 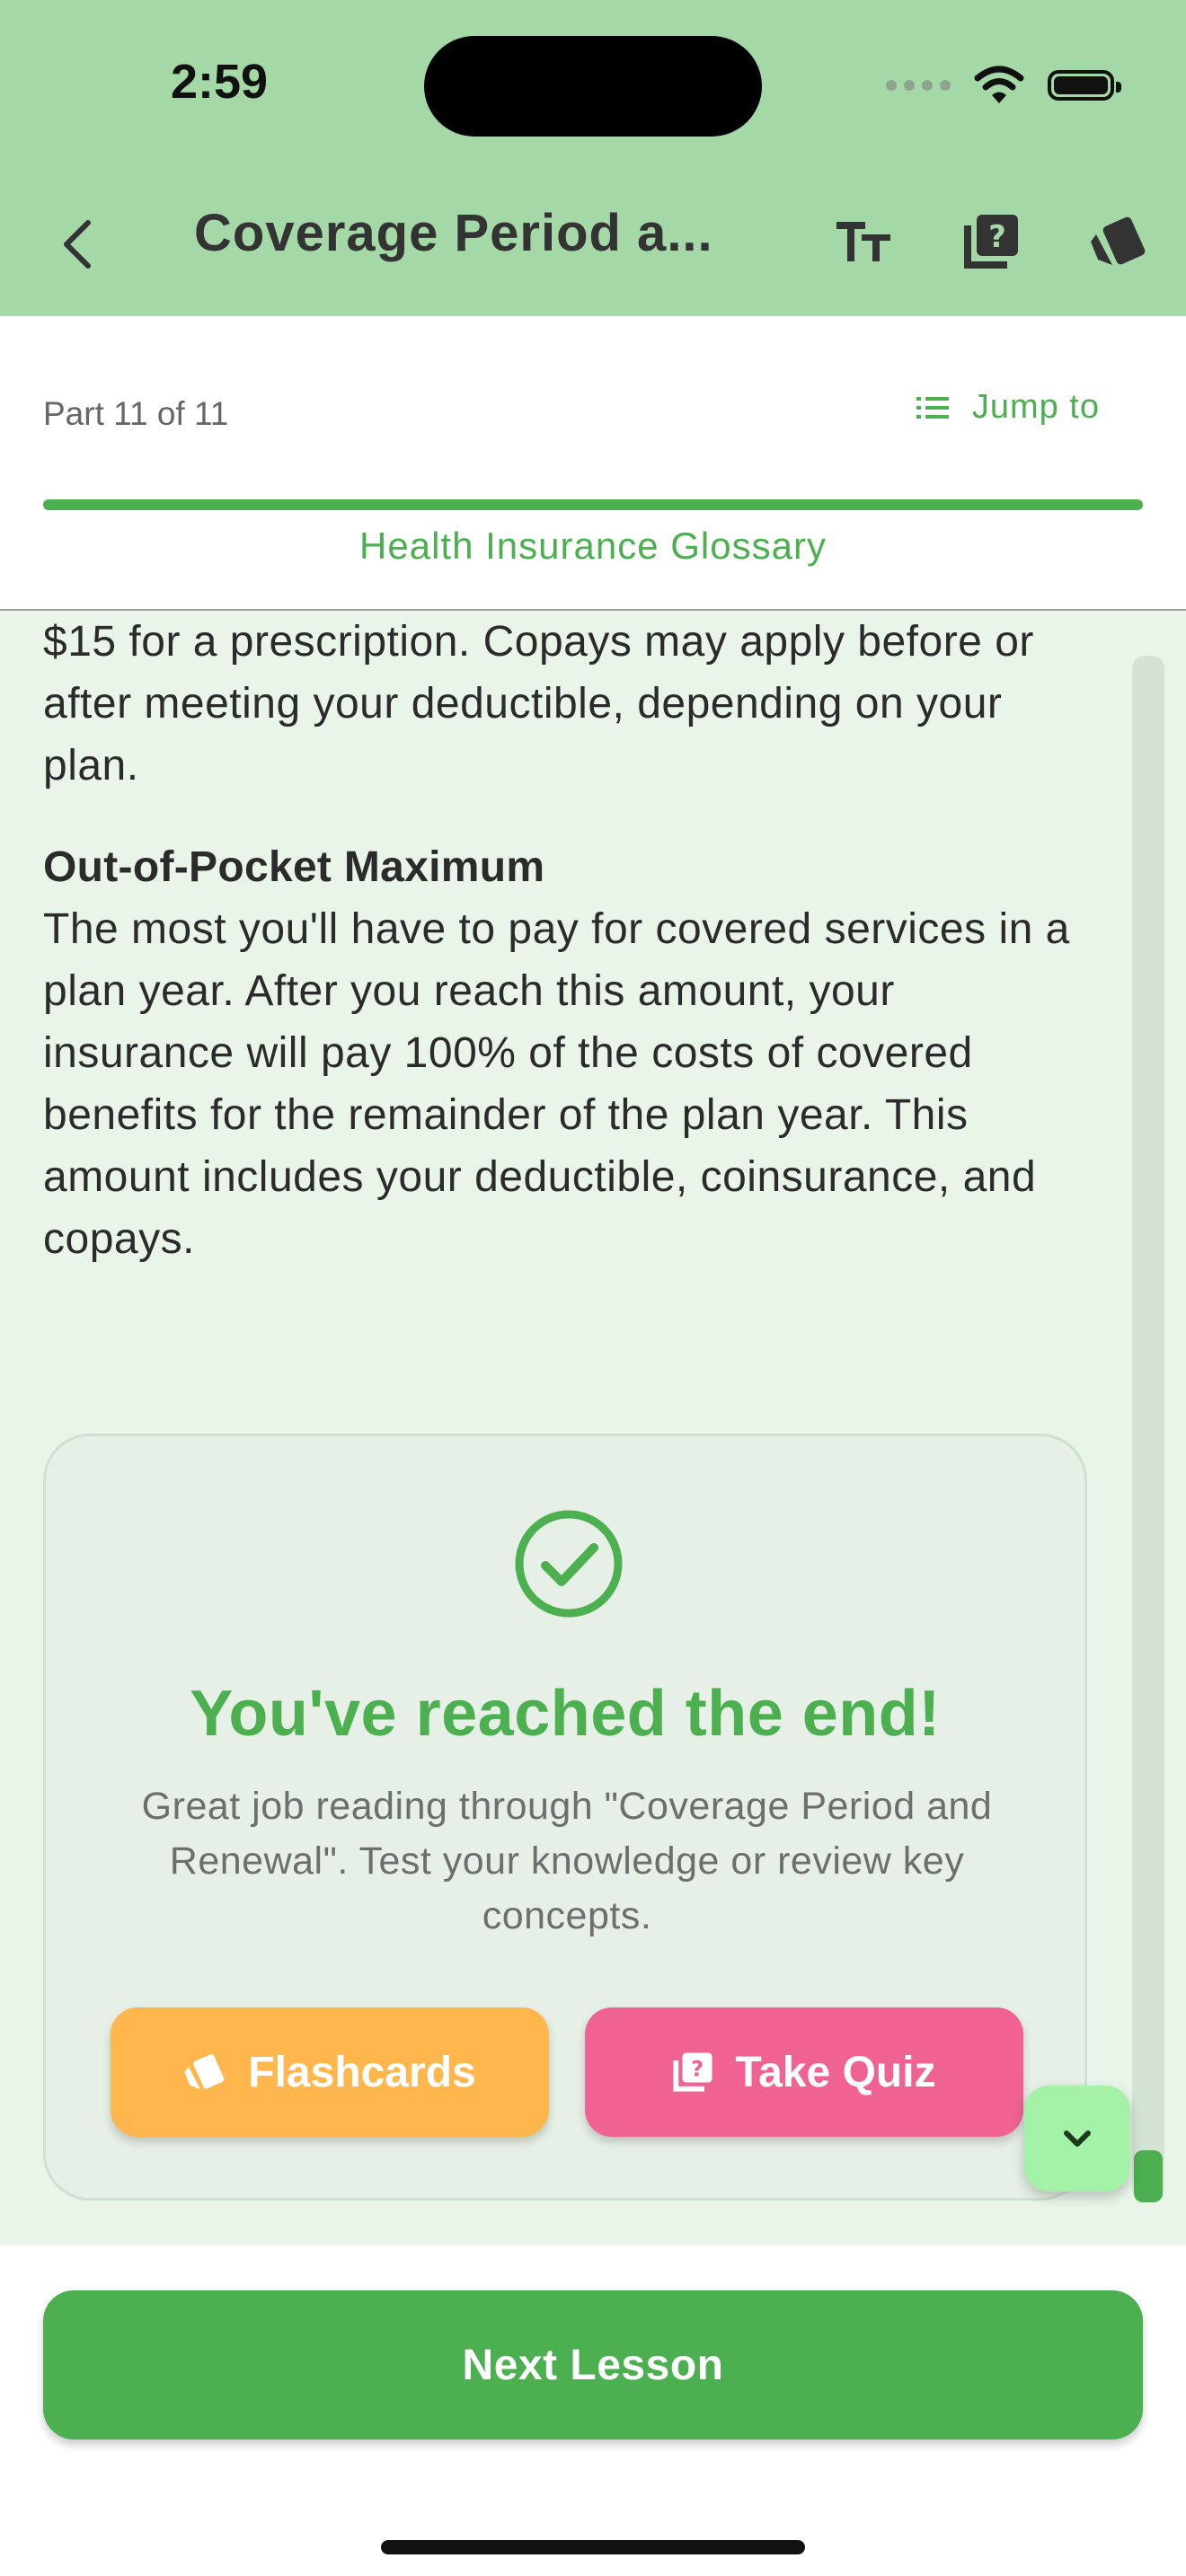 What do you see at coordinates (294, 867) in the screenshot?
I see `term-heading: Out-of-Pocket Maximum` at bounding box center [294, 867].